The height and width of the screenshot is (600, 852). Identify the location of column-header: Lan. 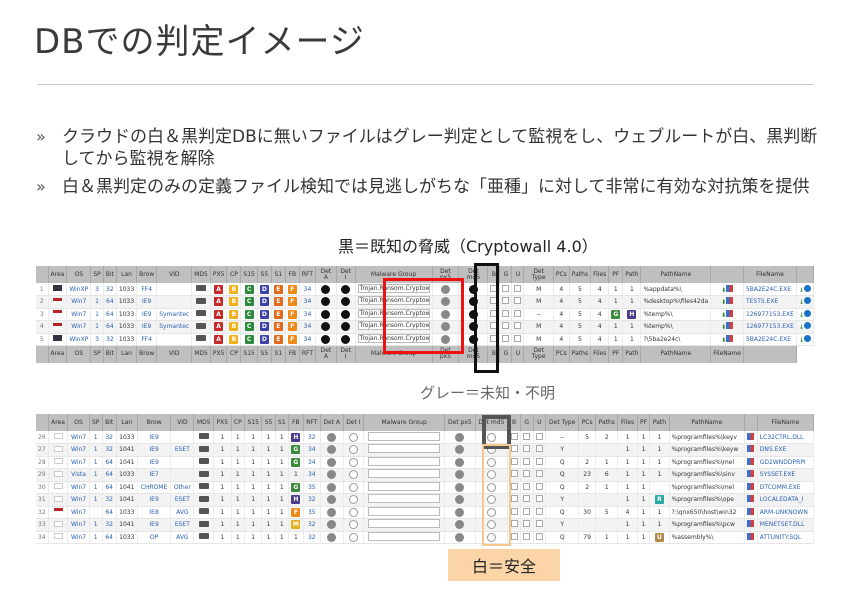
(127, 354).